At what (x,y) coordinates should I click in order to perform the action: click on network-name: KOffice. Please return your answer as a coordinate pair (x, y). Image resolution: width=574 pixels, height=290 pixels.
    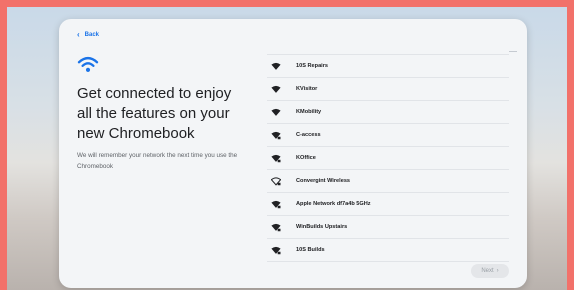
    Looking at the image, I should click on (306, 158).